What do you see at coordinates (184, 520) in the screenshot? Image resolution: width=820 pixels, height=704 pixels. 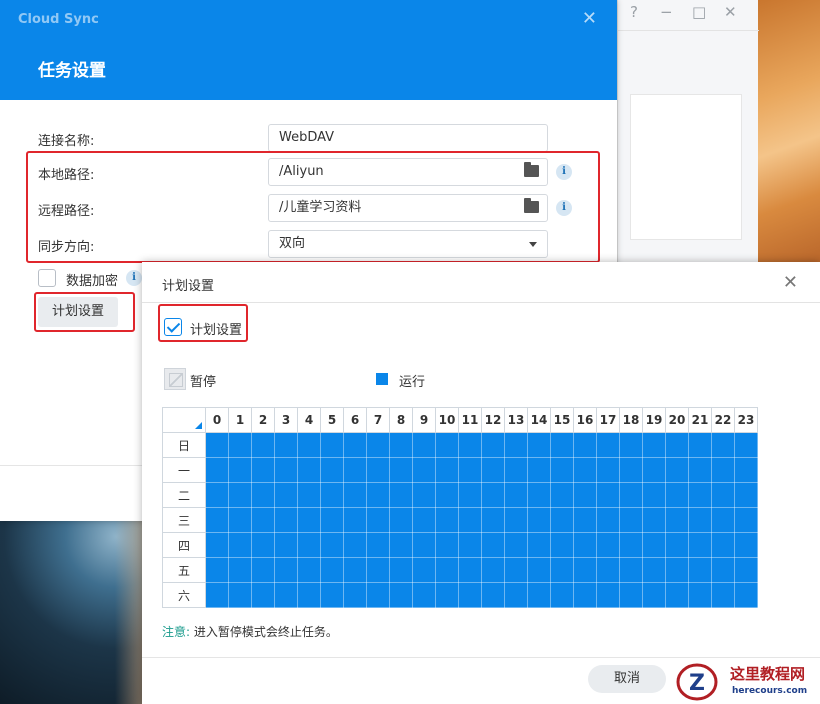 I see `day-header: 三` at bounding box center [184, 520].